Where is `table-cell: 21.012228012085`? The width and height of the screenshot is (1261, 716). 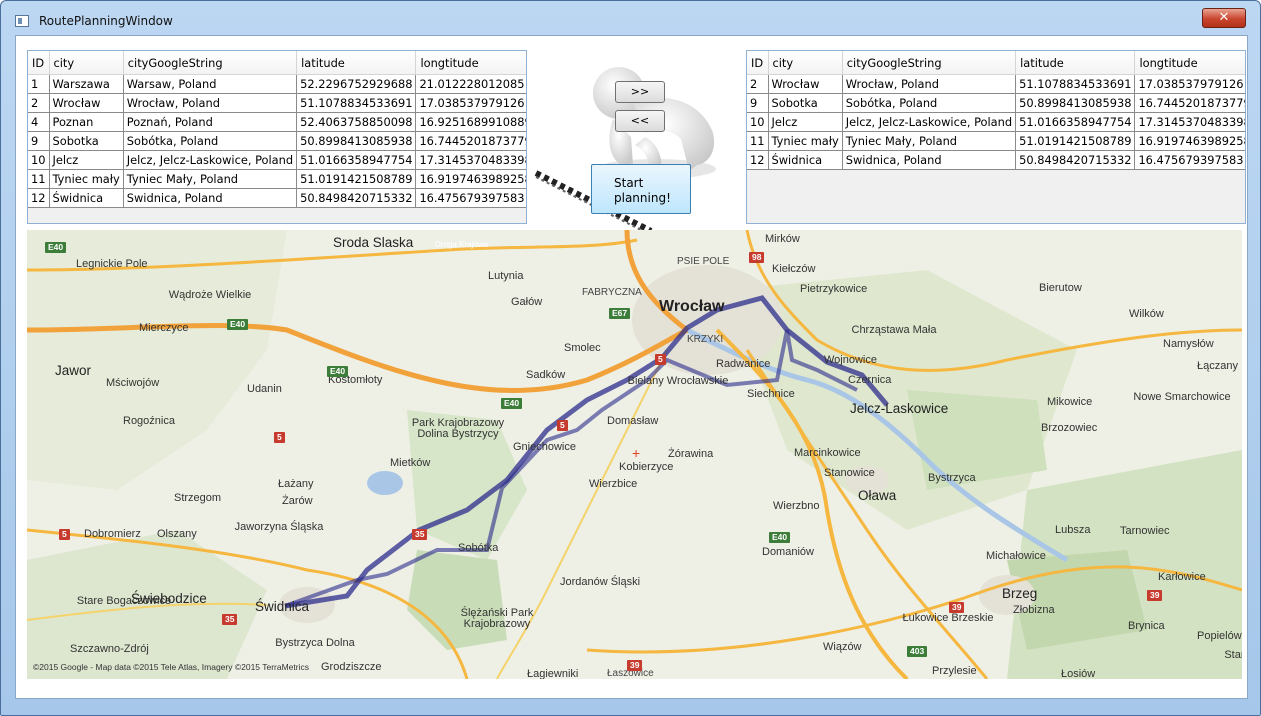
table-cell: 21.012228012085 is located at coordinates (470, 84).